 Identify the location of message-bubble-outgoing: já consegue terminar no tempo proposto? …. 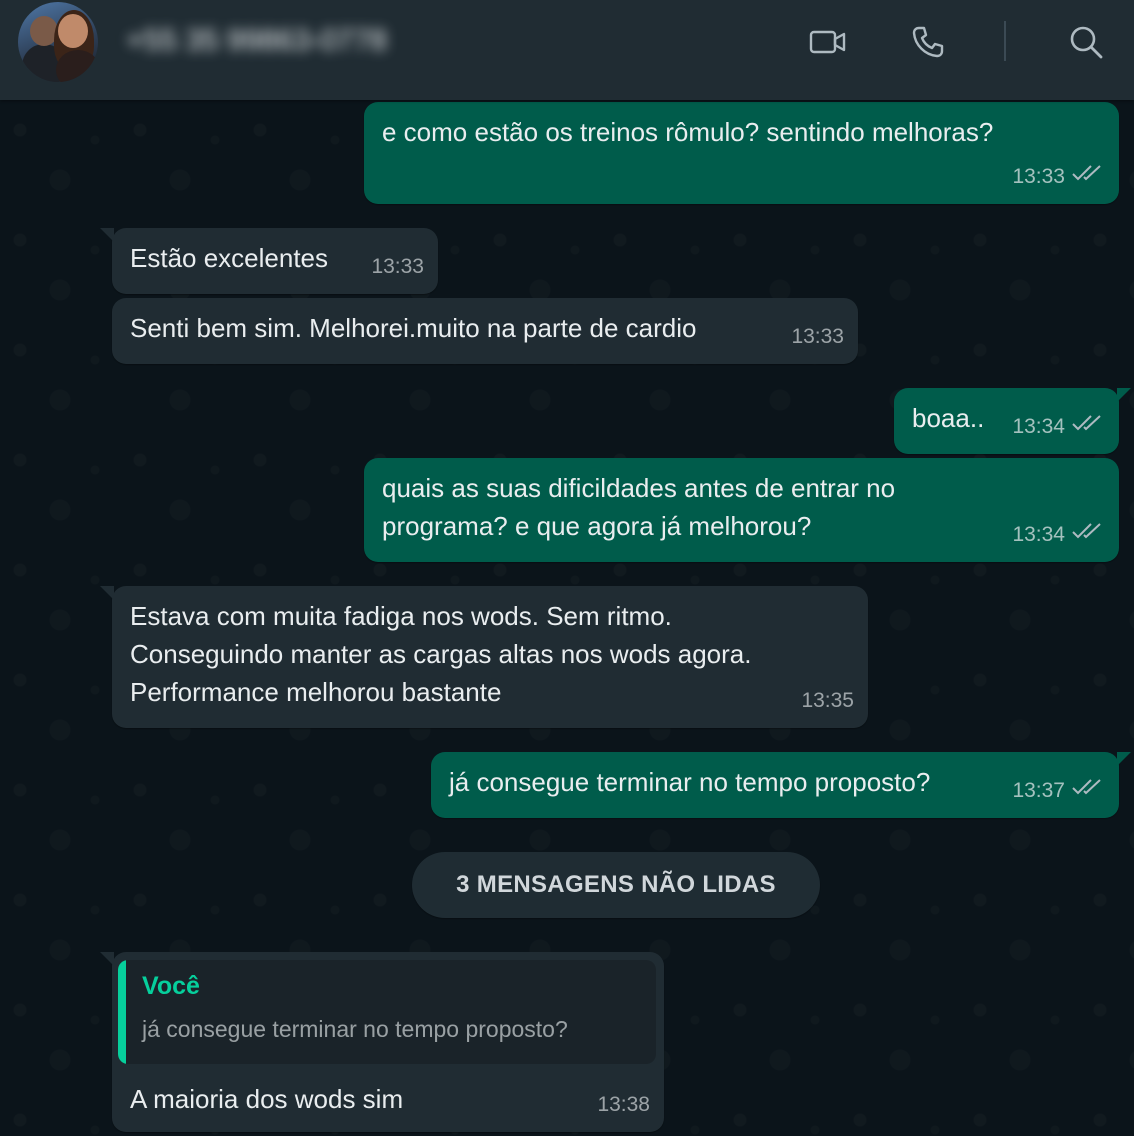
(781, 785).